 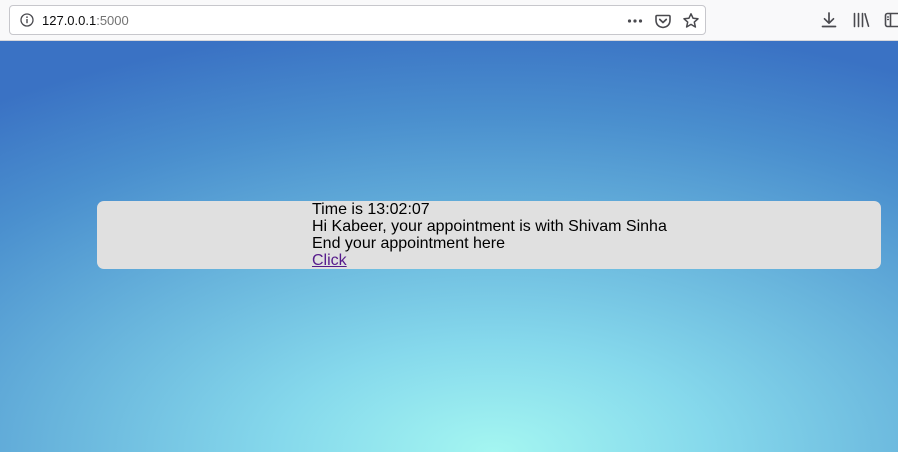 I want to click on info-icon, so click(x=27, y=20).